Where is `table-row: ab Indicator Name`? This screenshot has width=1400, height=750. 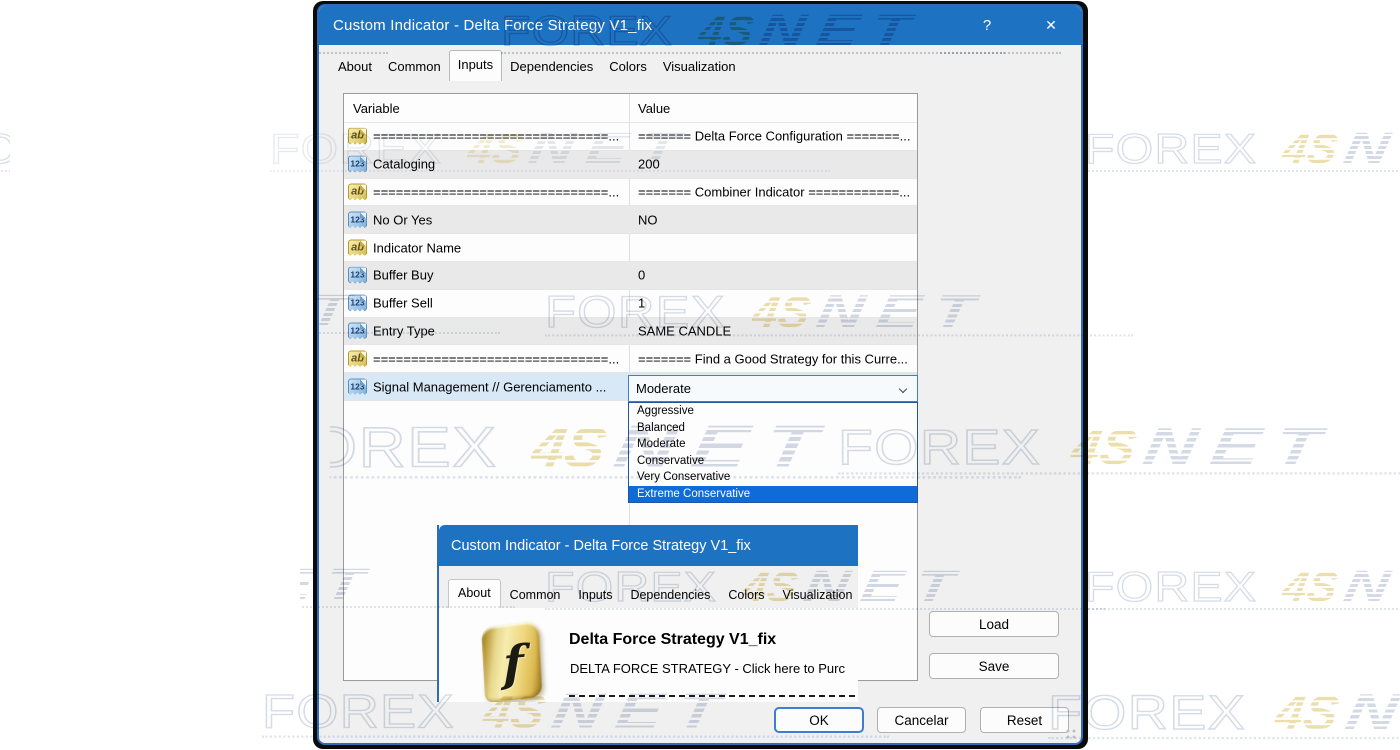
table-row: ab Indicator Name is located at coordinates (630, 248).